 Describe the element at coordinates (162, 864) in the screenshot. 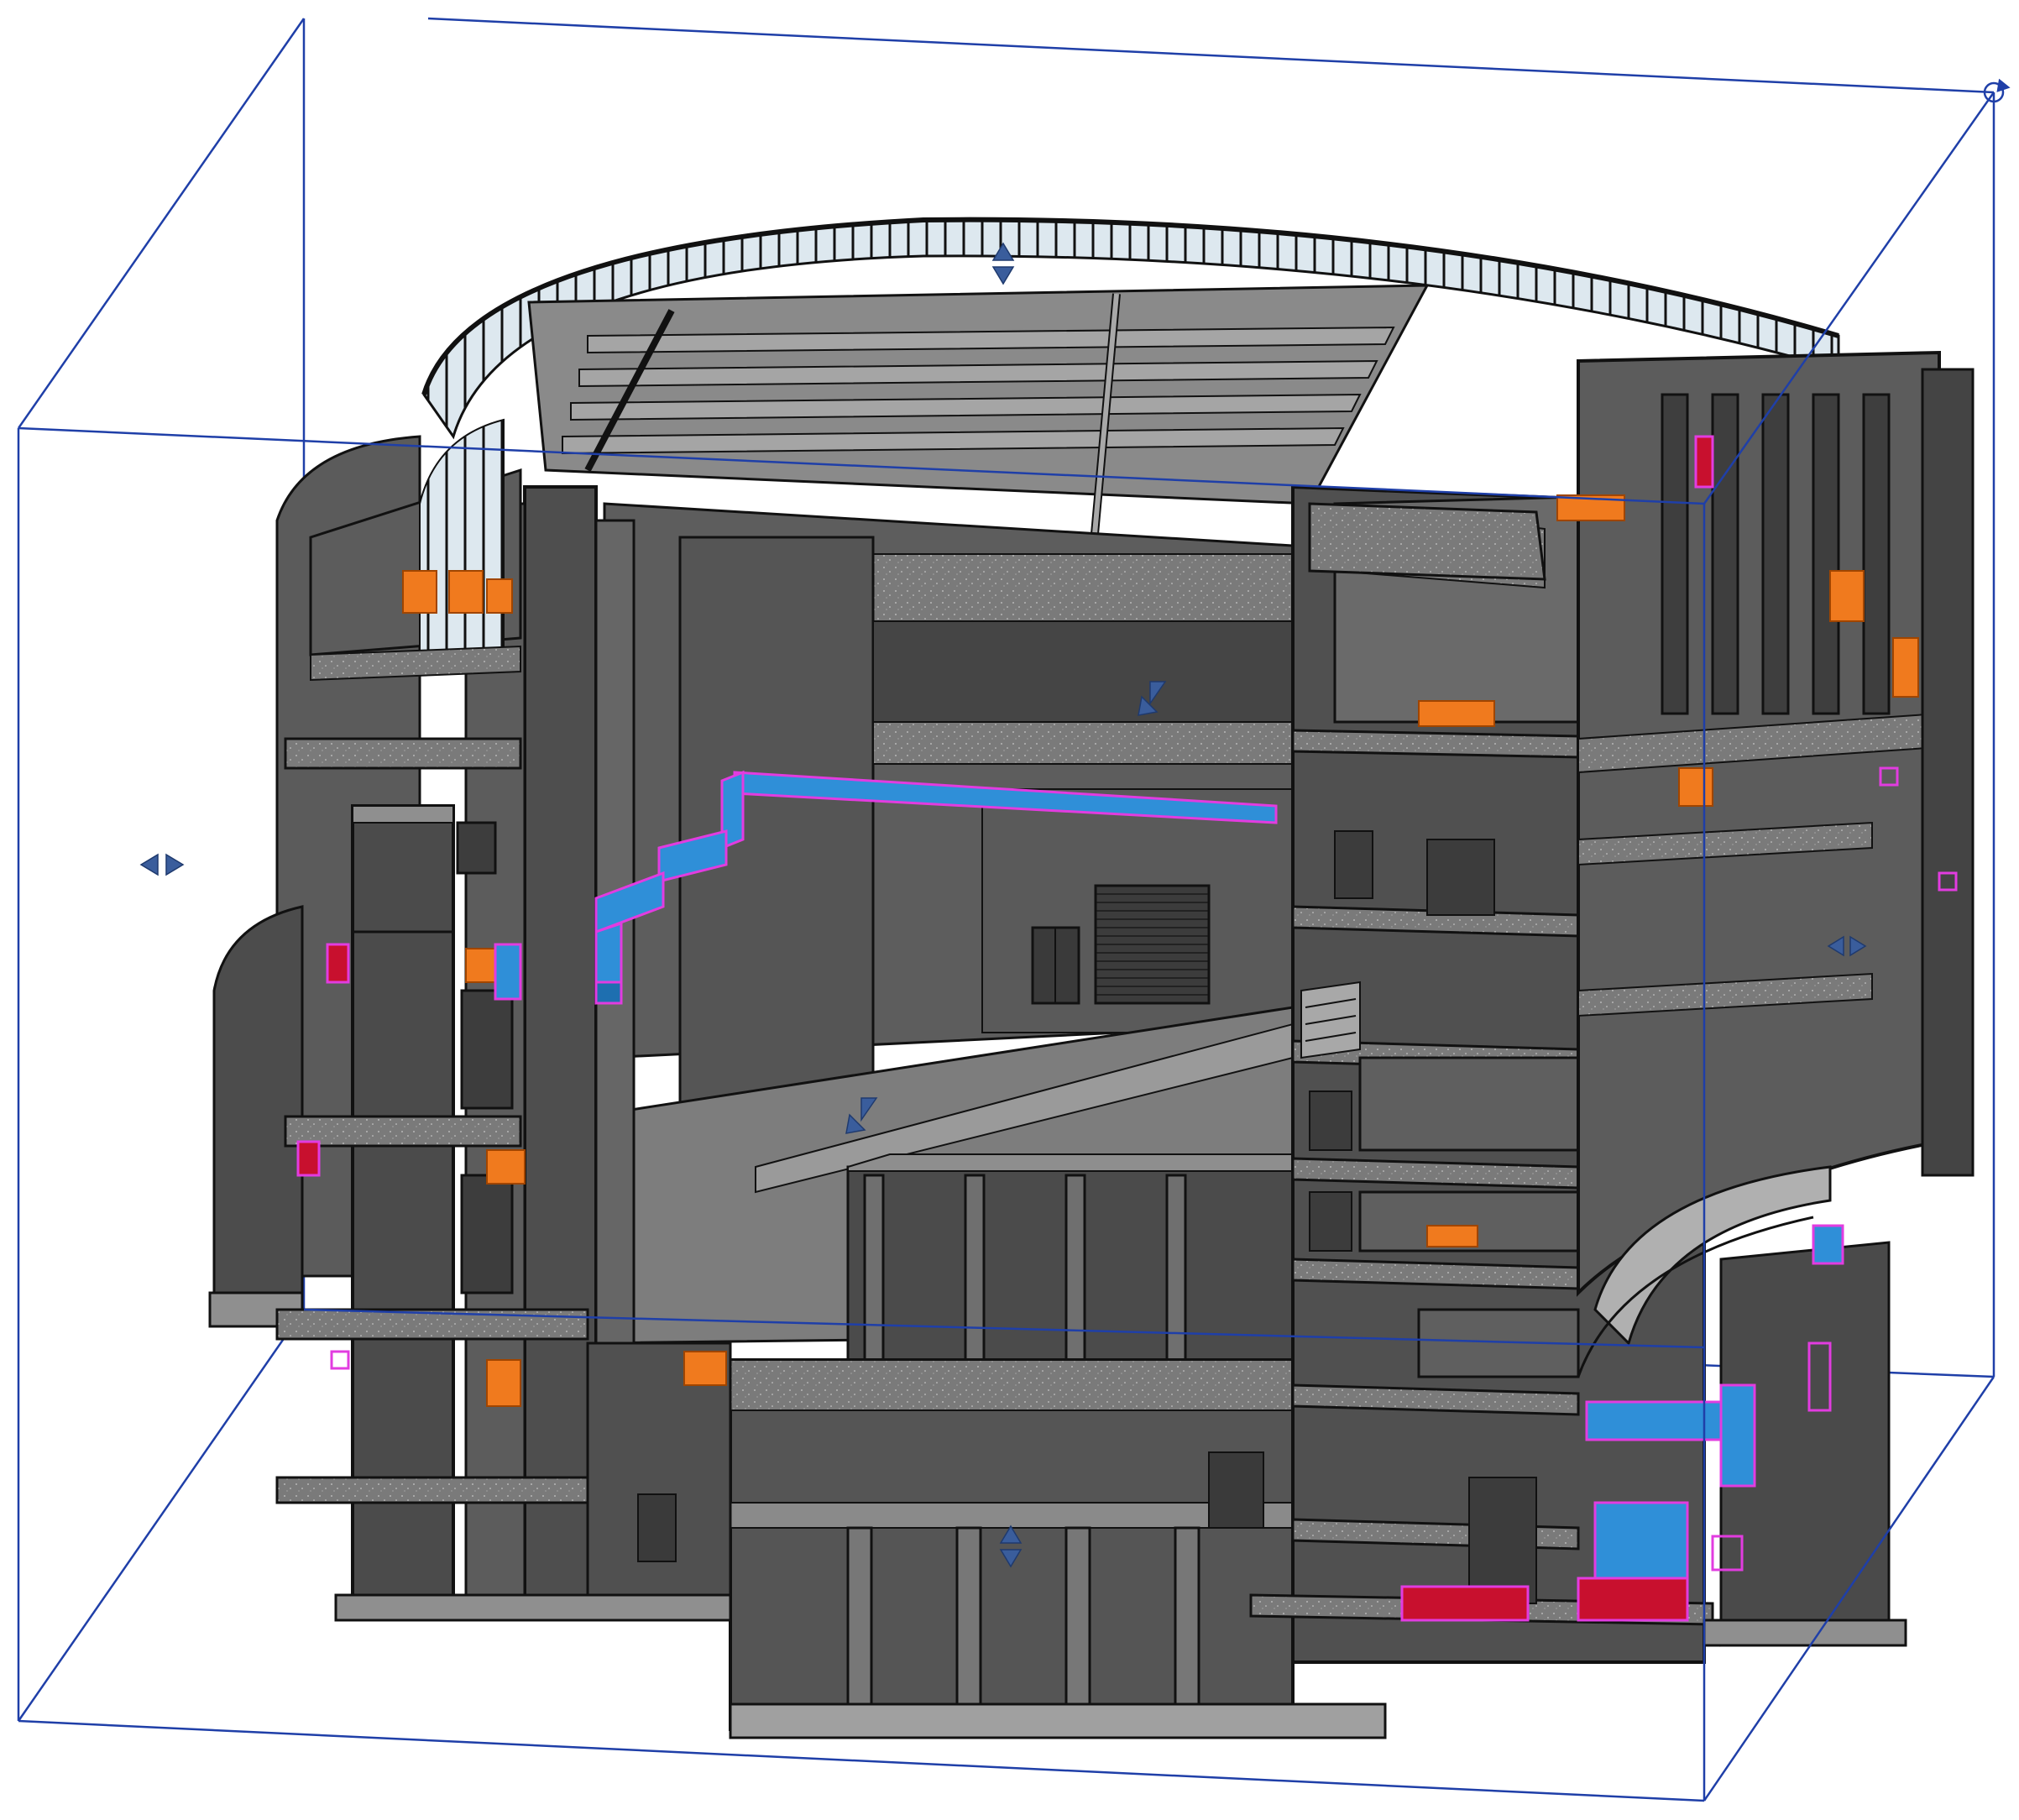

I see `section-box-grip-left-icon` at that location.